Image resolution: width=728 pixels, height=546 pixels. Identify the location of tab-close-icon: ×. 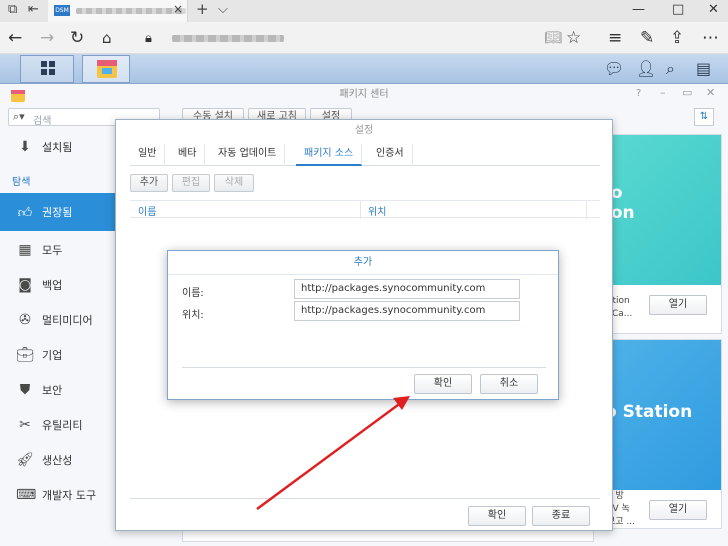
(178, 9).